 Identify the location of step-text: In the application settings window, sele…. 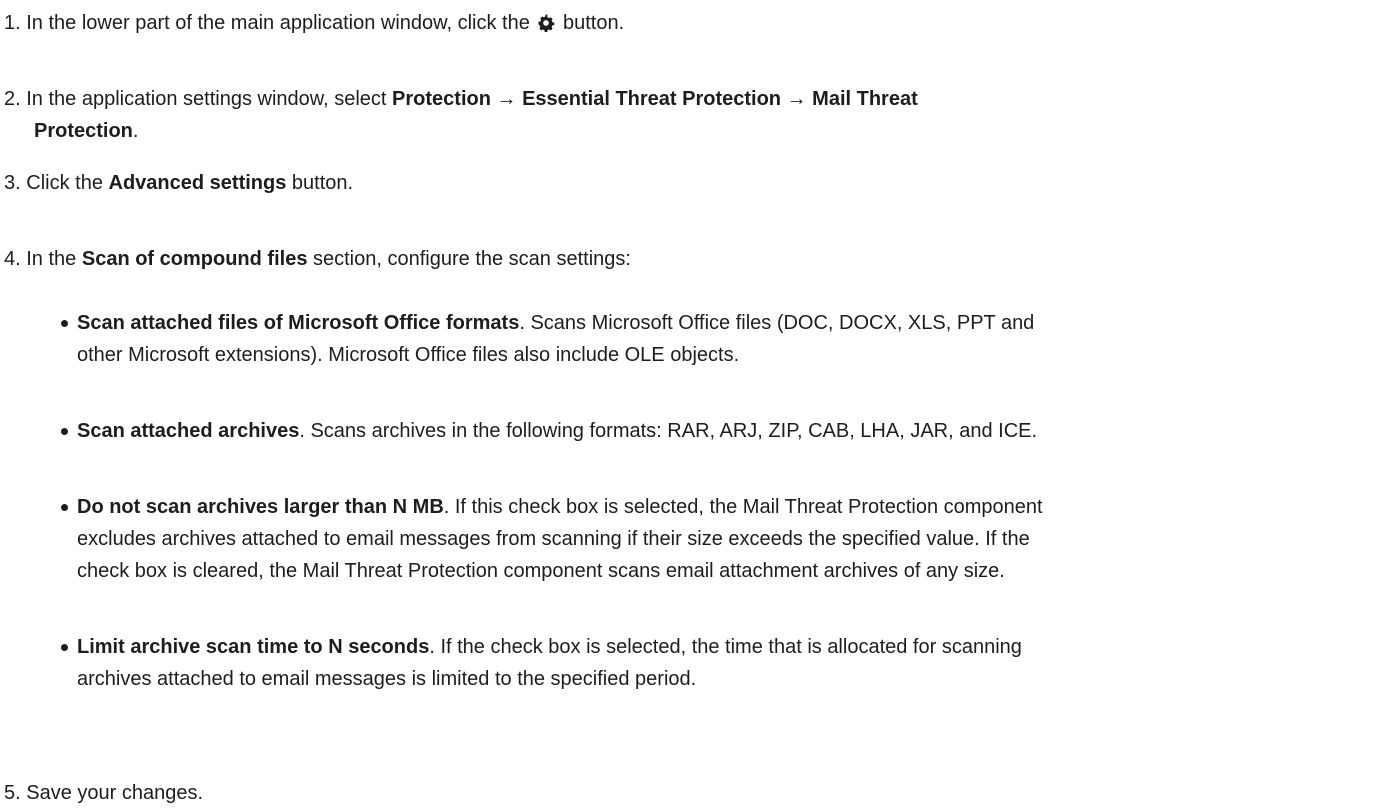
(206, 99).